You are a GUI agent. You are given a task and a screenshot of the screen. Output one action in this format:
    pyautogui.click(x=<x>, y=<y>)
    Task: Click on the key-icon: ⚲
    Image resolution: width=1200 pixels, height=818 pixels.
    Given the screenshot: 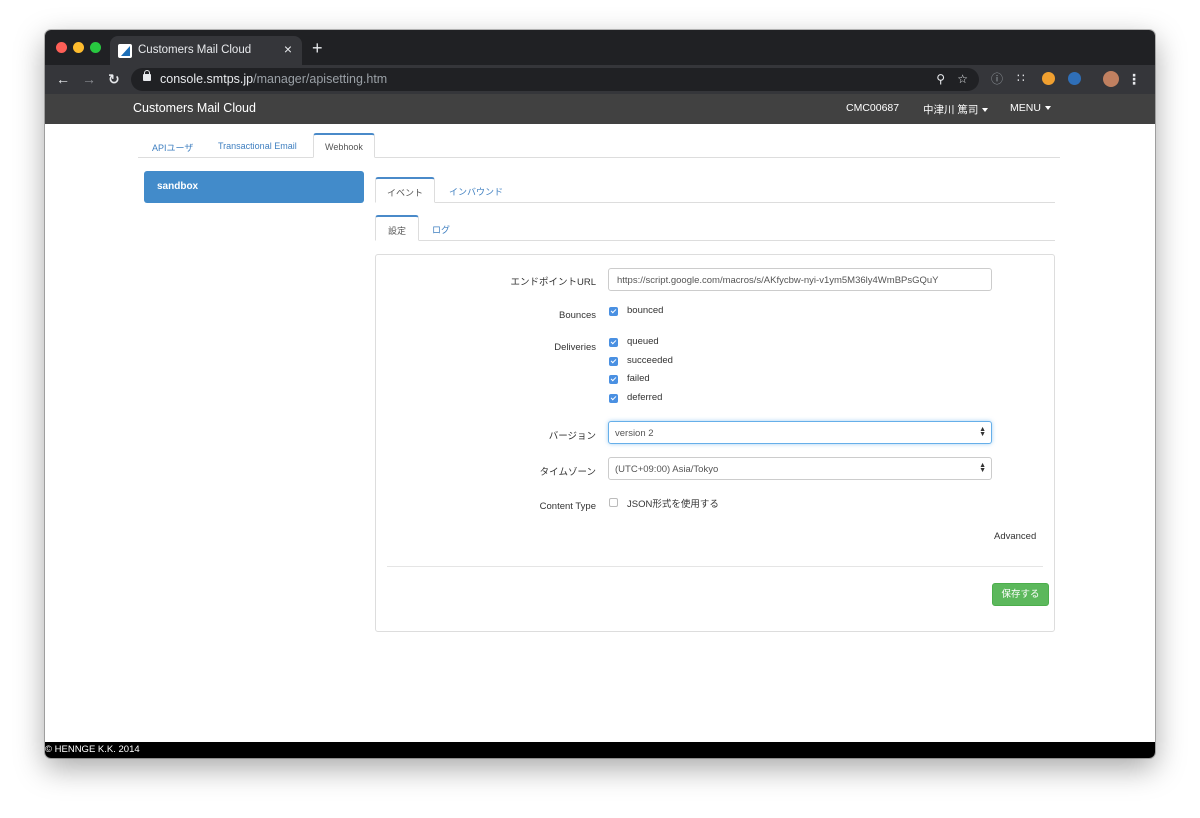 What is the action you would take?
    pyautogui.click(x=940, y=79)
    